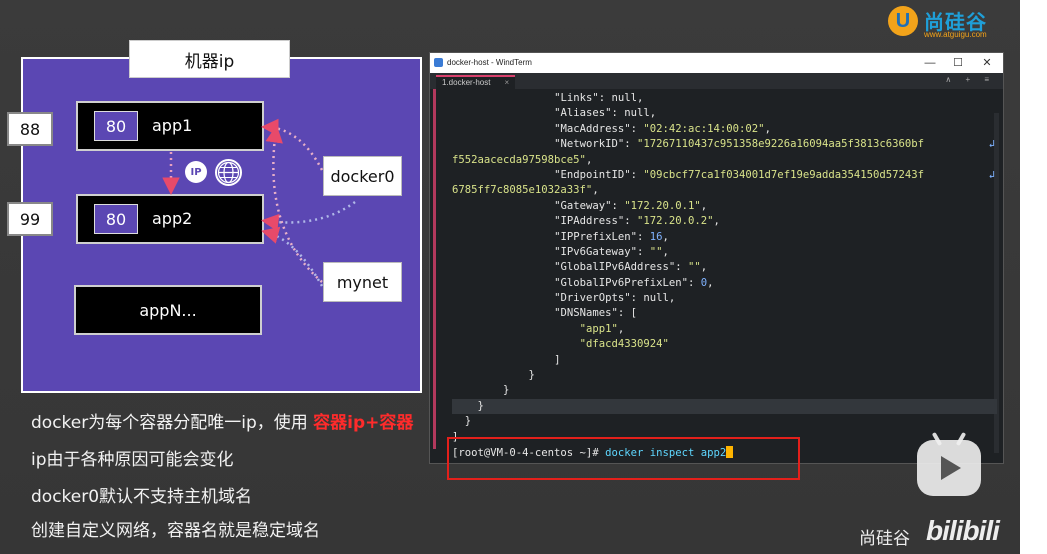  What do you see at coordinates (116, 219) in the screenshot?
I see `app2-port: 80` at bounding box center [116, 219].